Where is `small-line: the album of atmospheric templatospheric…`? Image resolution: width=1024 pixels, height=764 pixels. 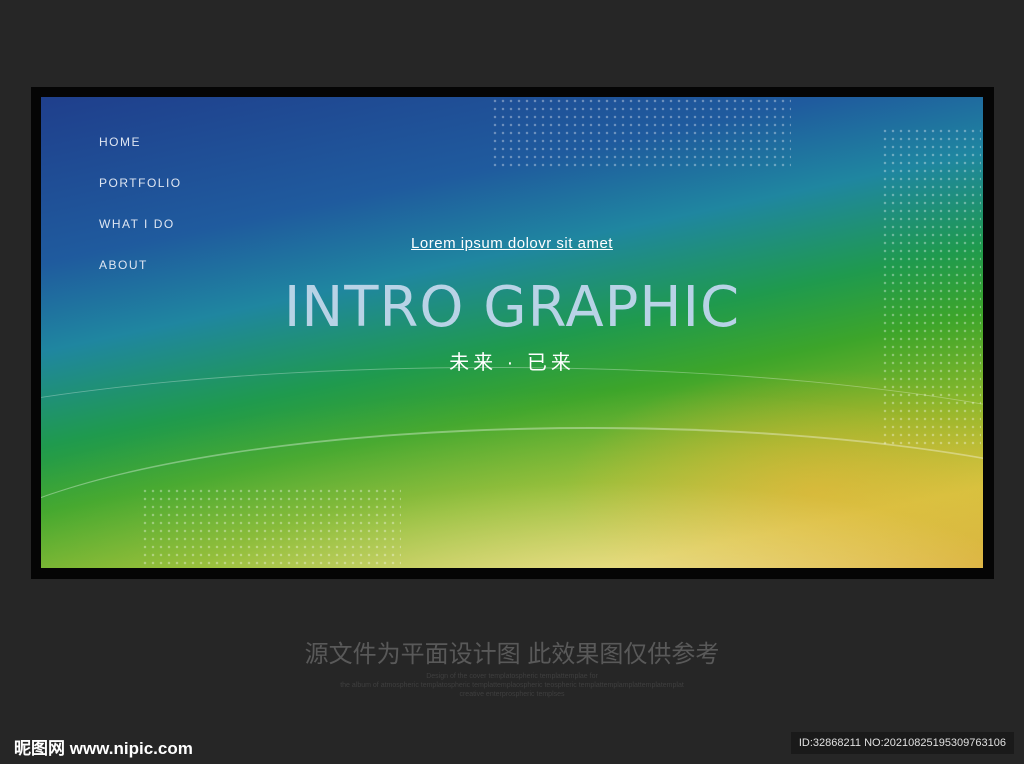
small-line: the album of atmospheric templatospheric… is located at coordinates (512, 685).